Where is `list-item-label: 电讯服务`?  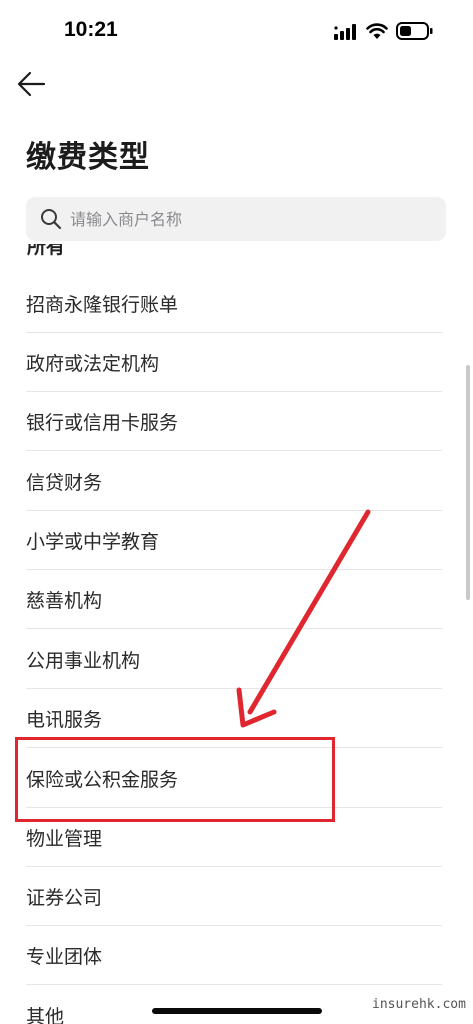 list-item-label: 电讯服务 is located at coordinates (64, 719).